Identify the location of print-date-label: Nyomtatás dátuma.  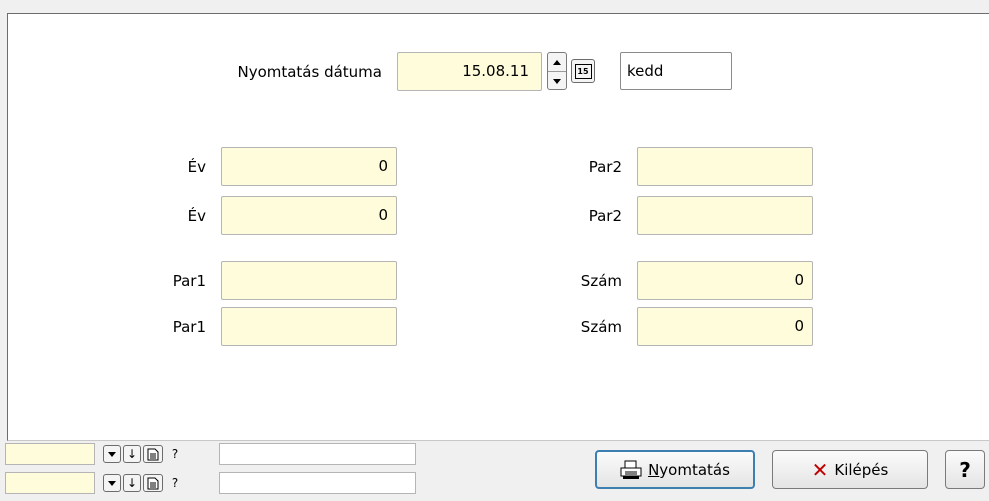
(309, 72).